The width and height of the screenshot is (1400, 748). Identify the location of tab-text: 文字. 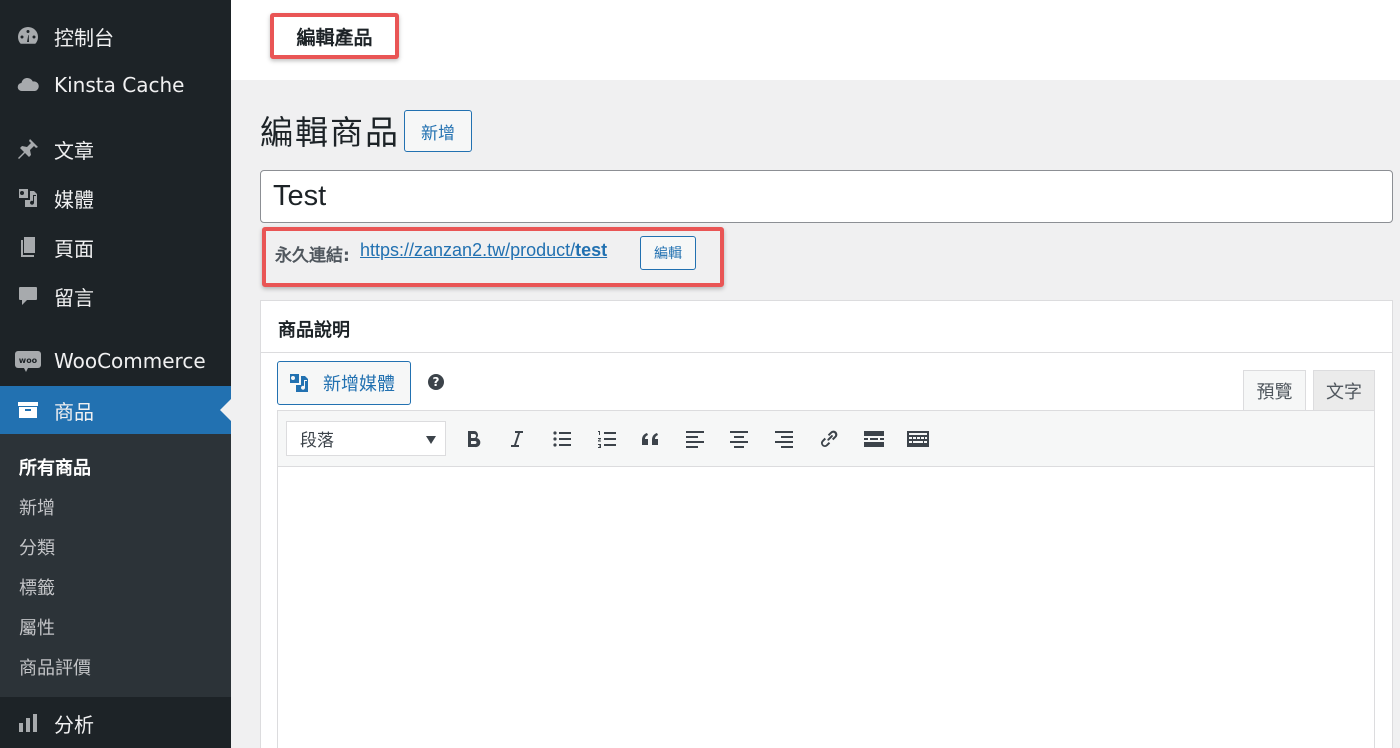
(1344, 390).